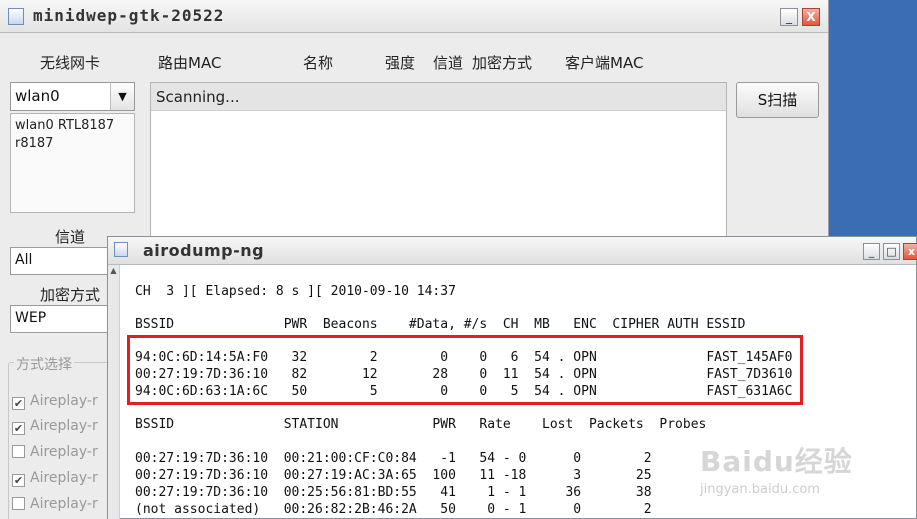 This screenshot has height=519, width=917. Describe the element at coordinates (70, 237) in the screenshot. I see `channel-label: 信道` at that location.